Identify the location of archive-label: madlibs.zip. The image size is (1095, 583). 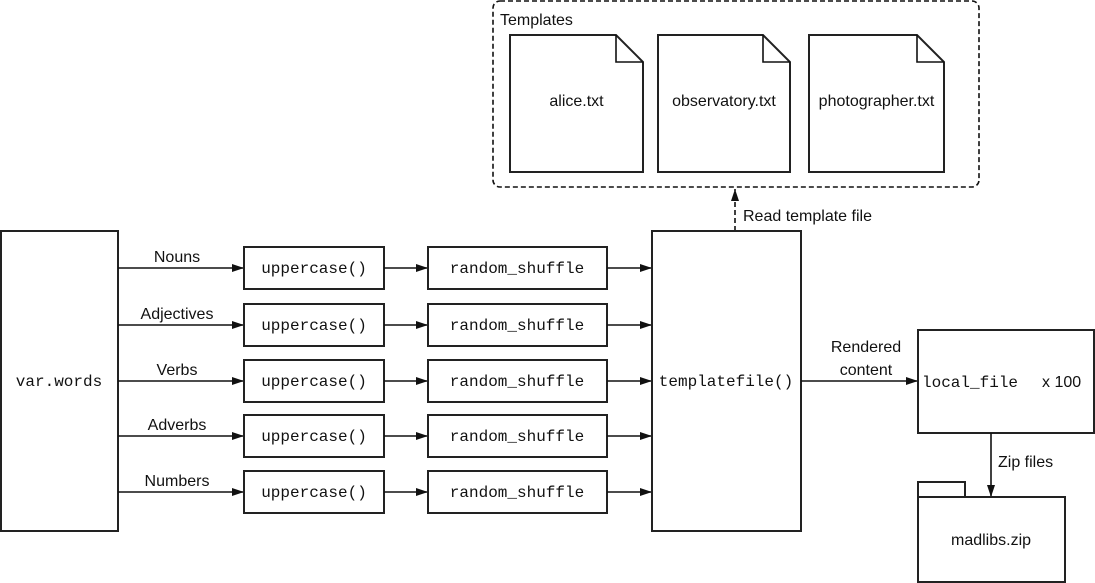
(991, 540).